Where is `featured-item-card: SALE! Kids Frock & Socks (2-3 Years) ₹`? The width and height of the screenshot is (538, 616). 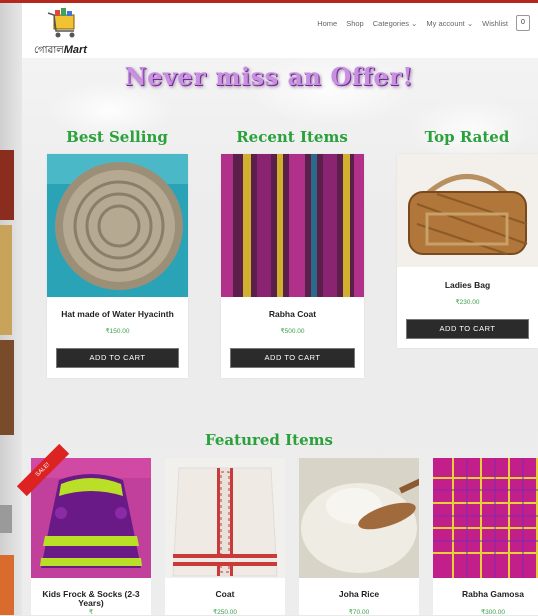
featured-item-card: SALE! Kids Frock & Socks (2-3 Years) ₹ is located at coordinates (83, 529).